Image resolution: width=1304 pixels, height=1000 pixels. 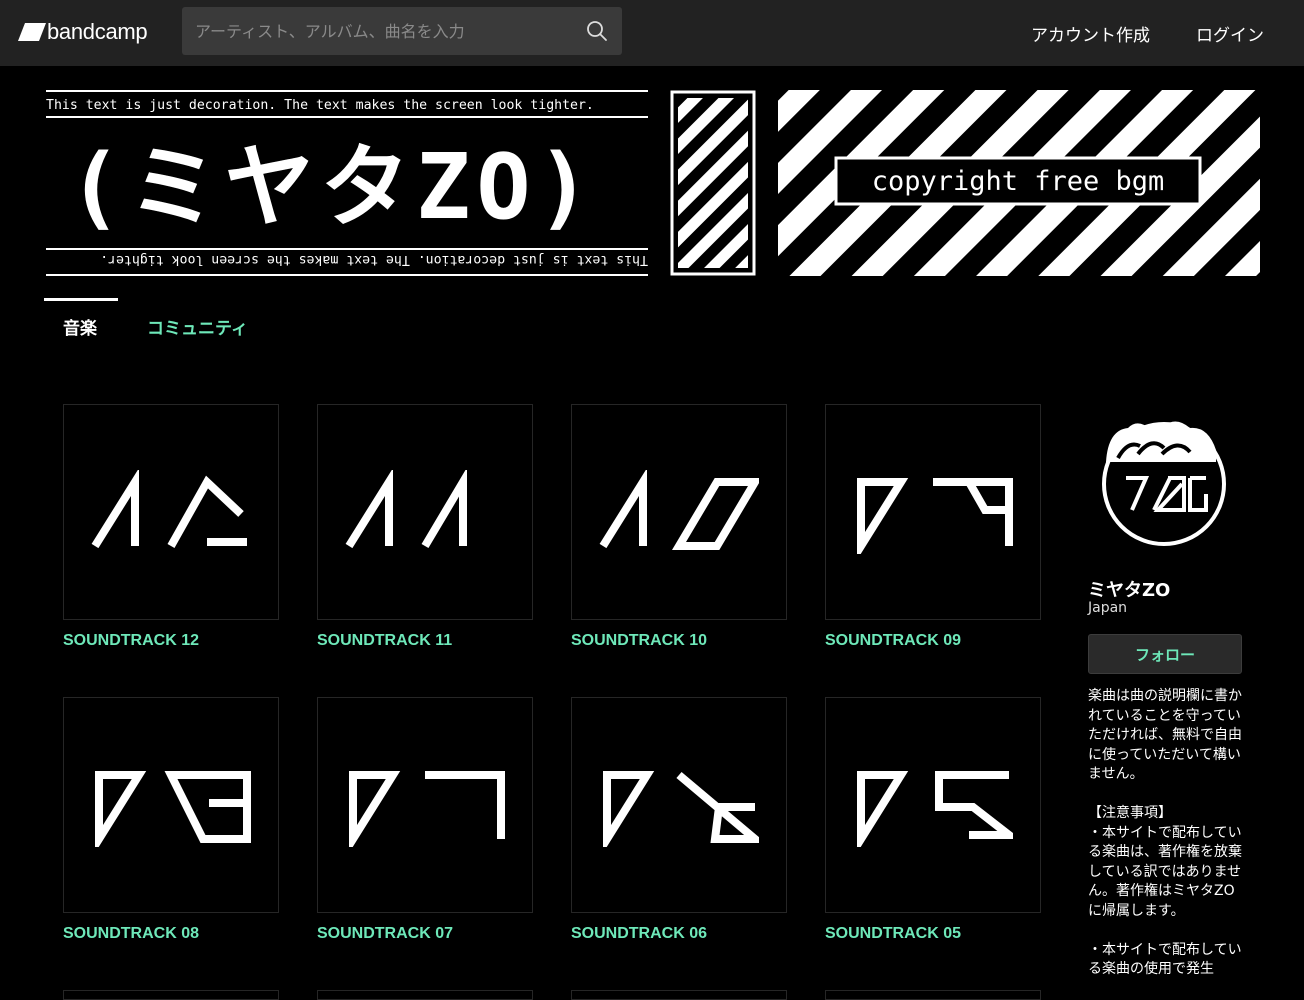 I want to click on album-title: SOUNDTRACK 12, so click(x=171, y=641).